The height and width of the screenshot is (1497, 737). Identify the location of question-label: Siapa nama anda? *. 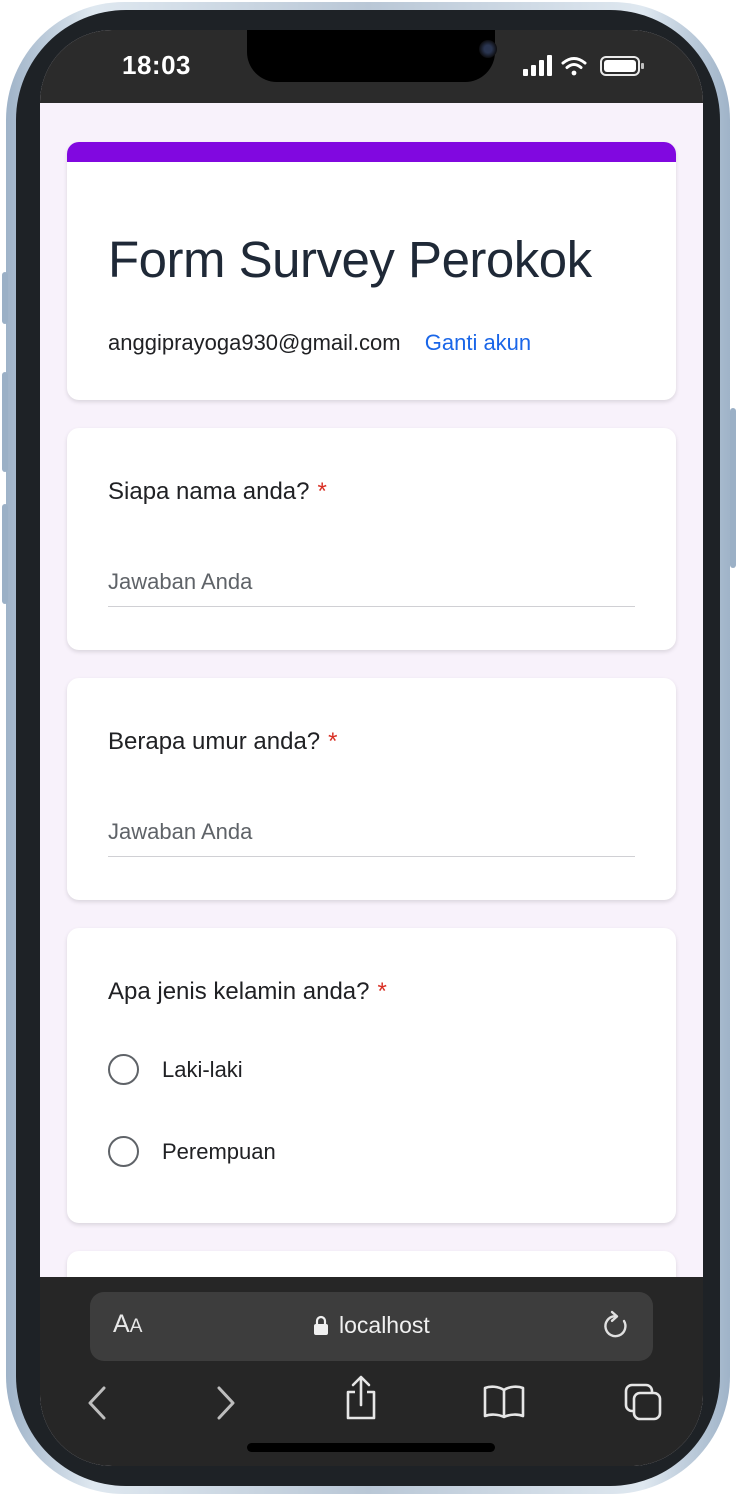
(217, 492).